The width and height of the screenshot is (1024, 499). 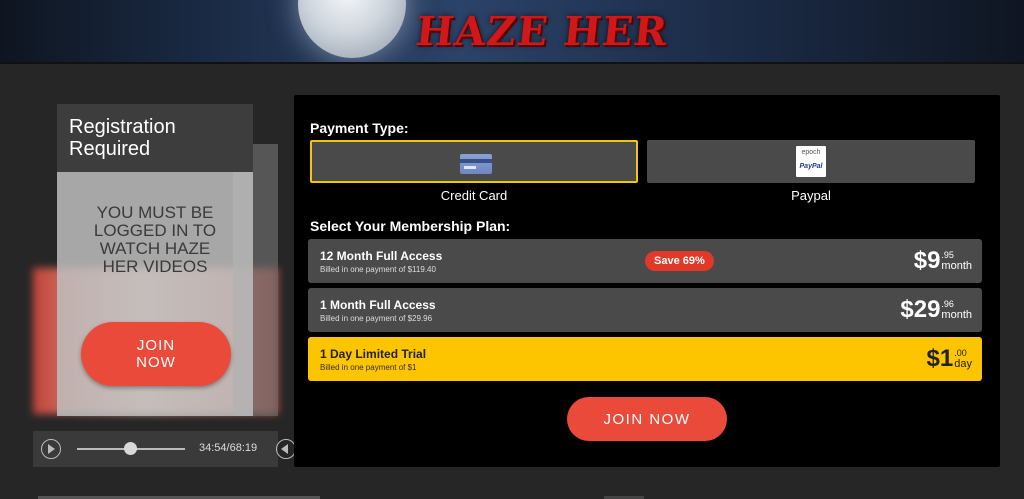 What do you see at coordinates (368, 367) in the screenshot?
I see `plan-billing: Billed in one payment of $1` at bounding box center [368, 367].